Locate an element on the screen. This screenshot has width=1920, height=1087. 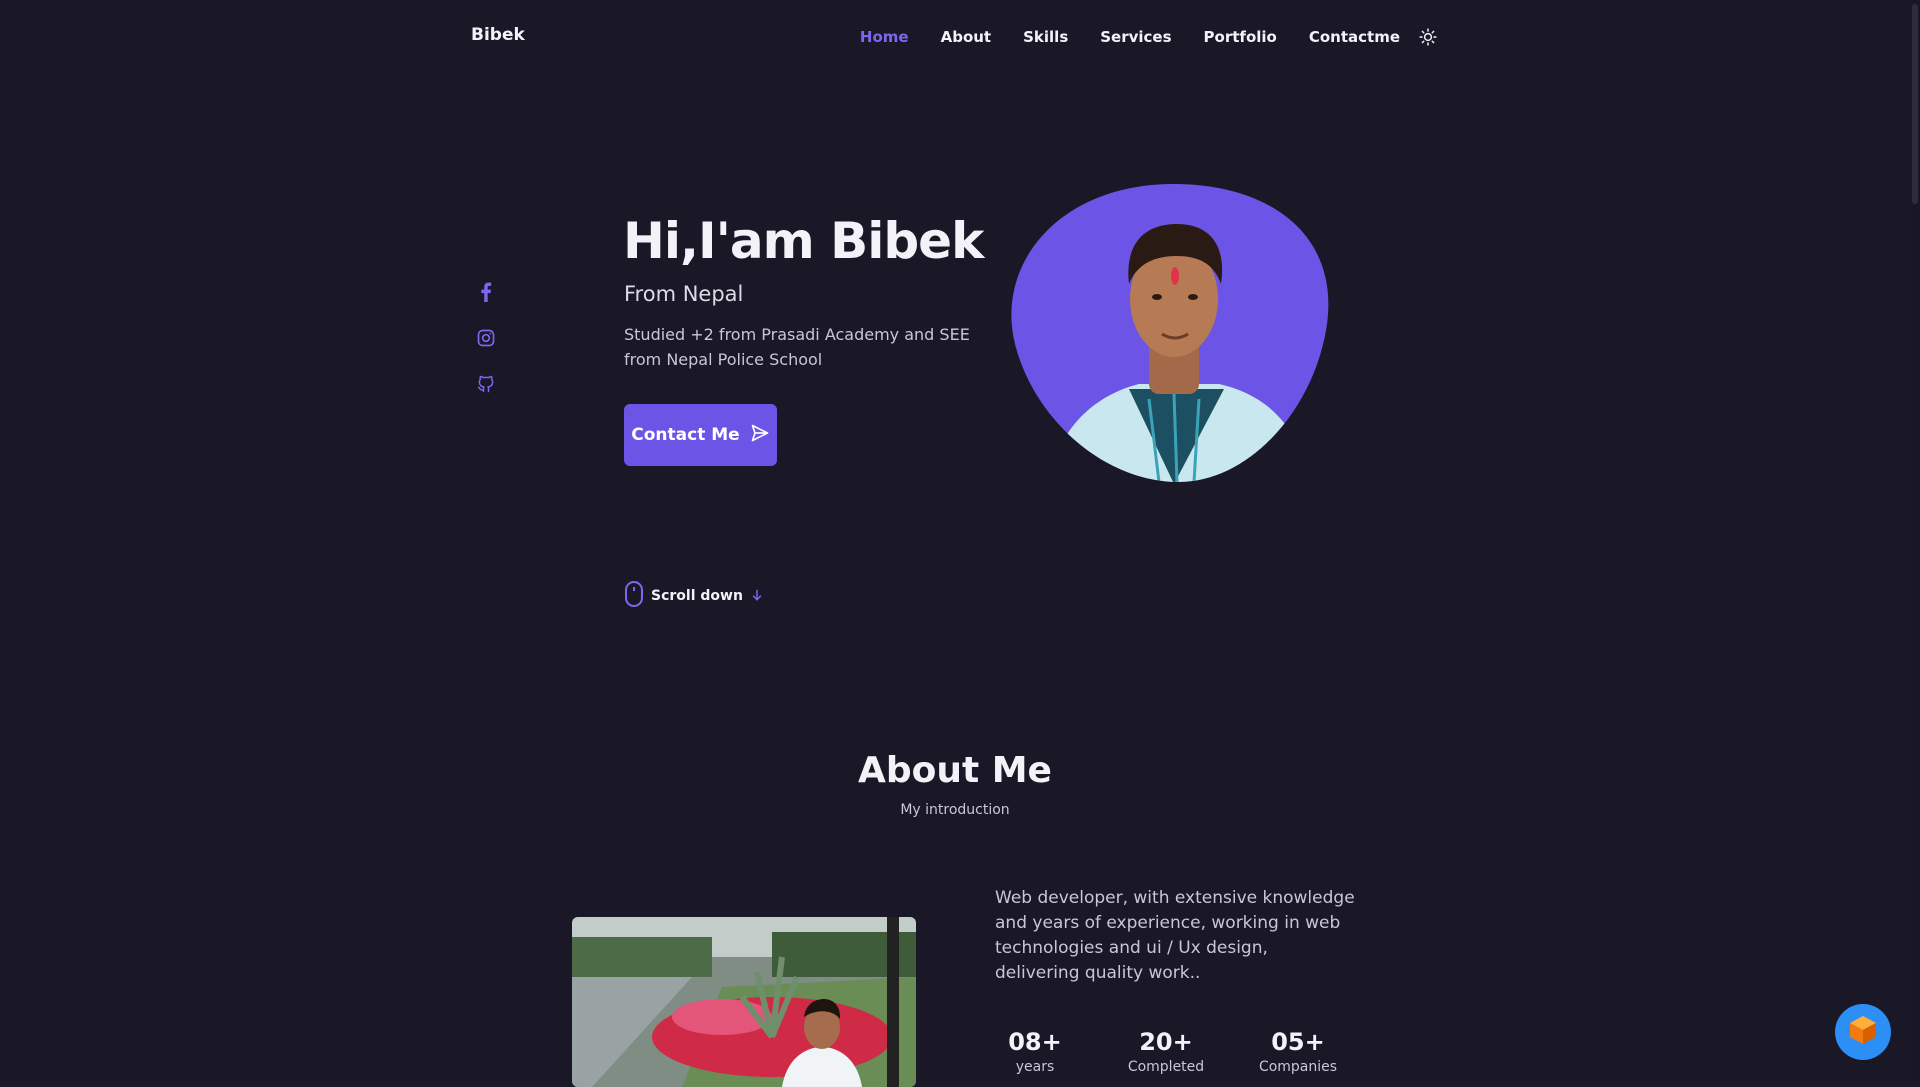
scroll-down-link: Scroll down is located at coordinates (694, 596).